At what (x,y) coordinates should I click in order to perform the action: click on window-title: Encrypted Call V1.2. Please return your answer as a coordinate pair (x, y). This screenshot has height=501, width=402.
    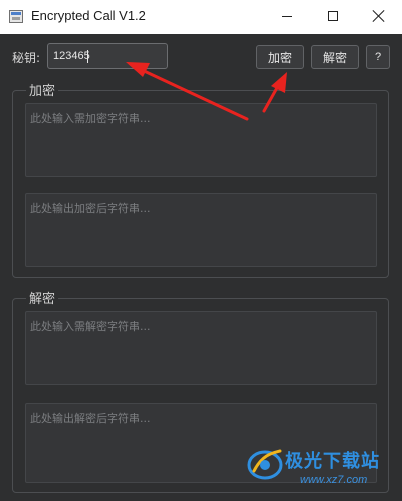
    Looking at the image, I should click on (88, 15).